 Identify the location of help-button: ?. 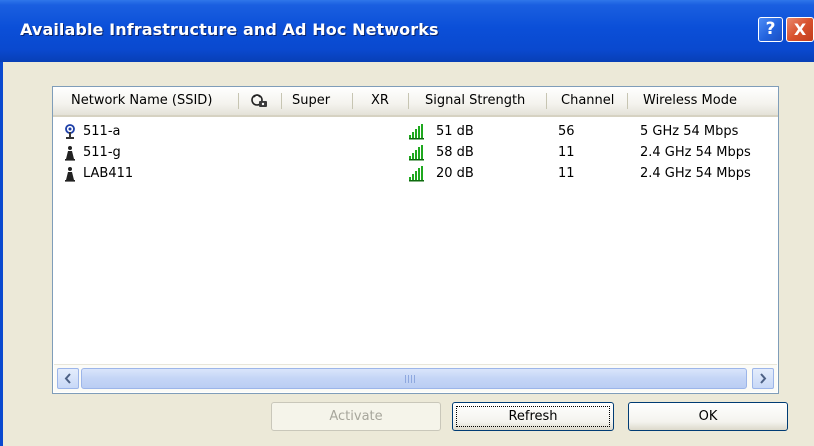
(770, 29).